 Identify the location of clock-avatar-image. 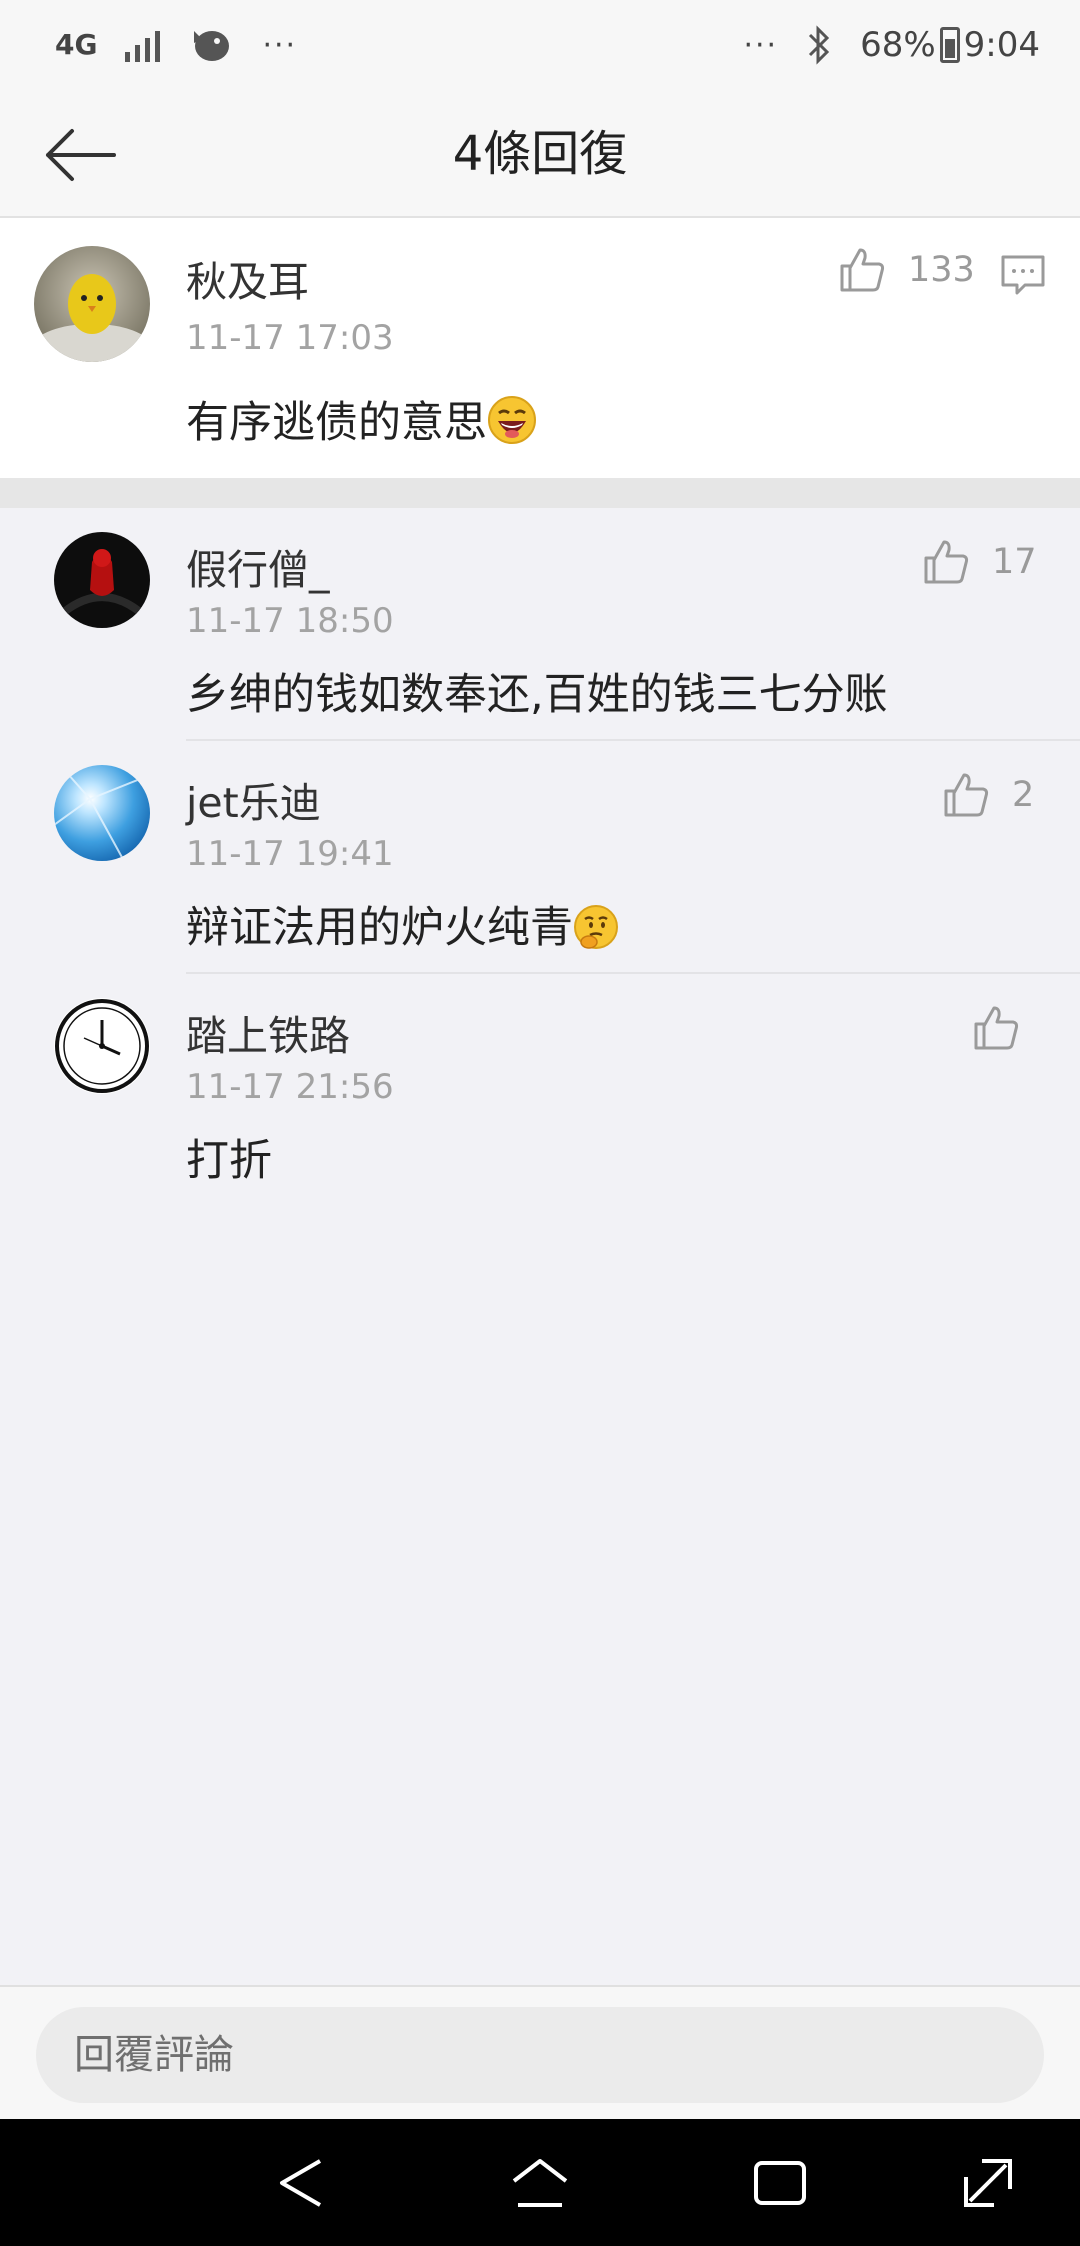
(102, 1046).